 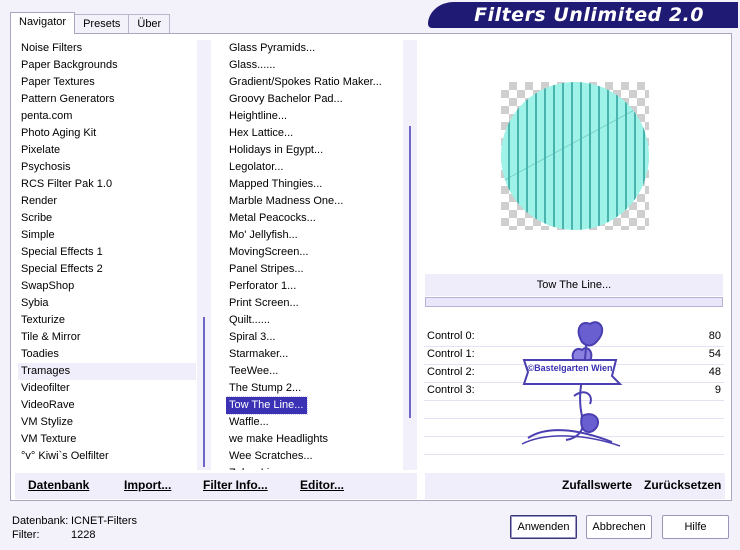 I want to click on category-item: Paper Textures, so click(x=107, y=82).